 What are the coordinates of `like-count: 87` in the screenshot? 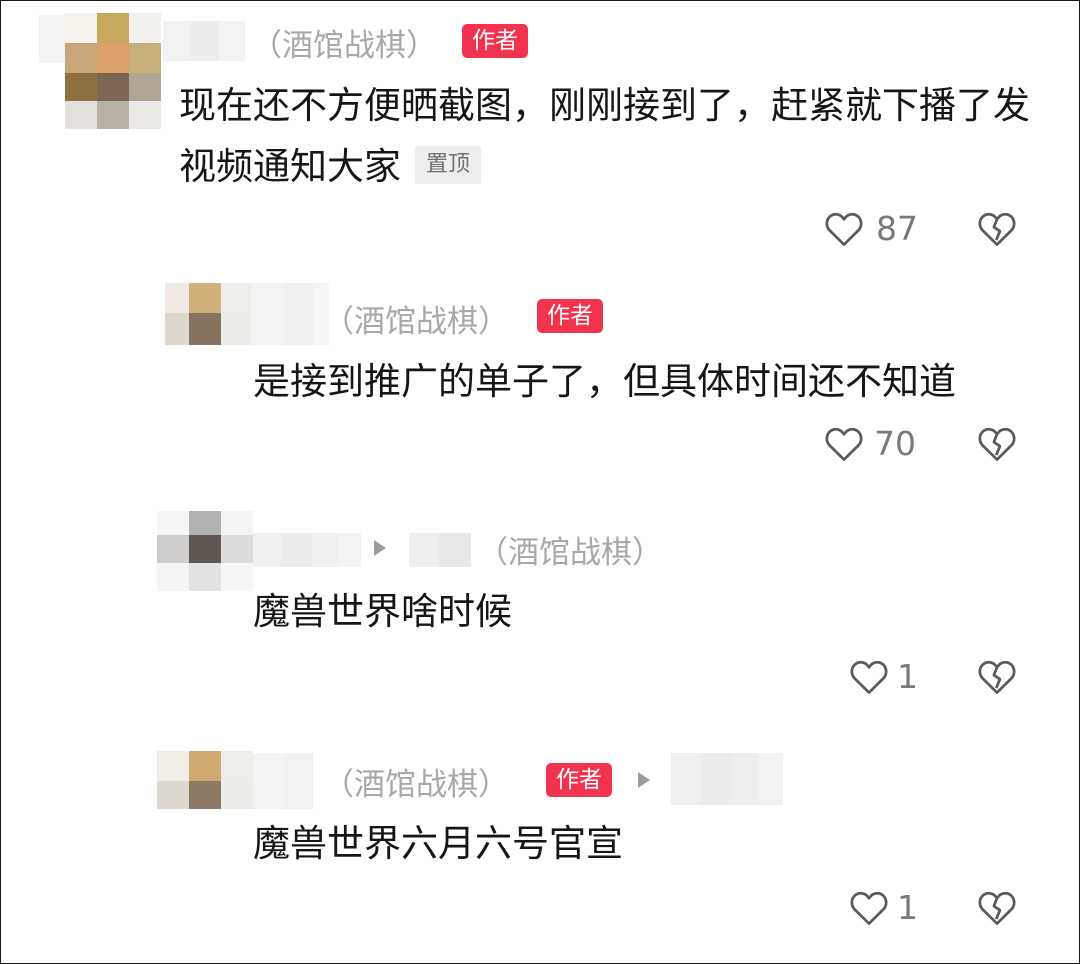 It's located at (897, 228).